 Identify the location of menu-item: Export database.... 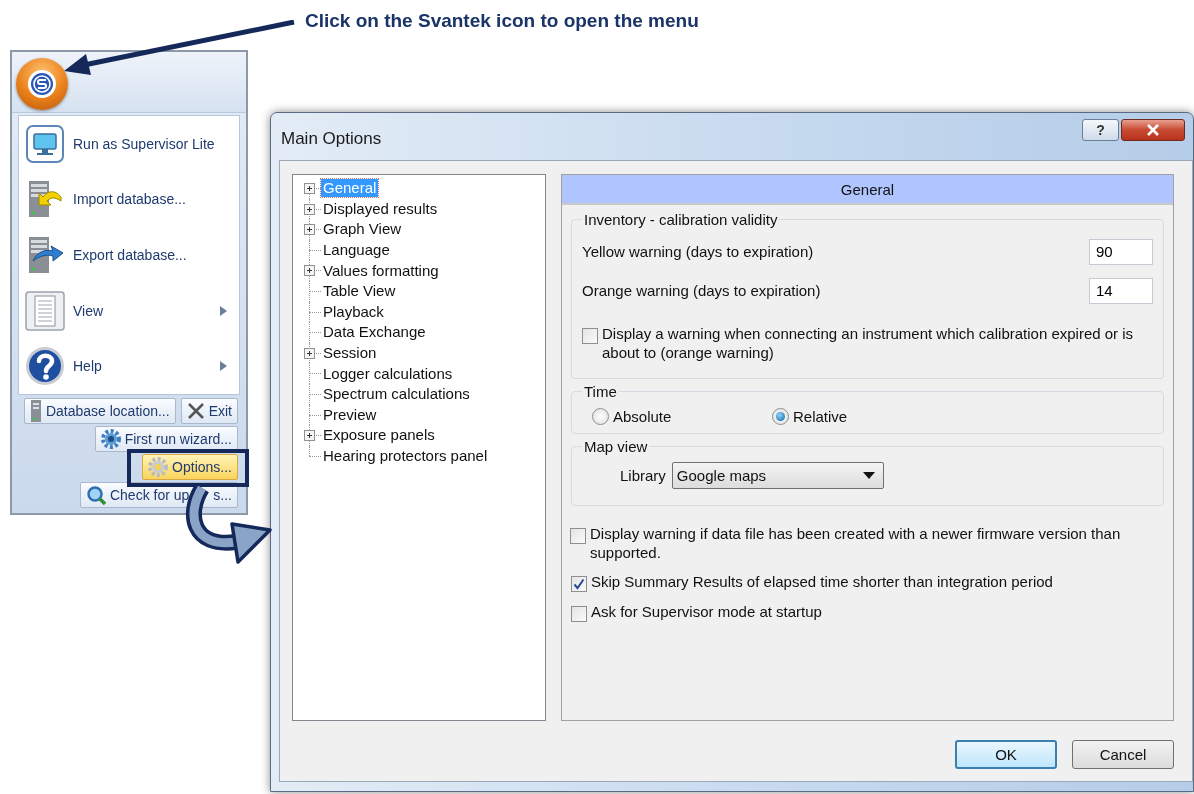
(129, 255).